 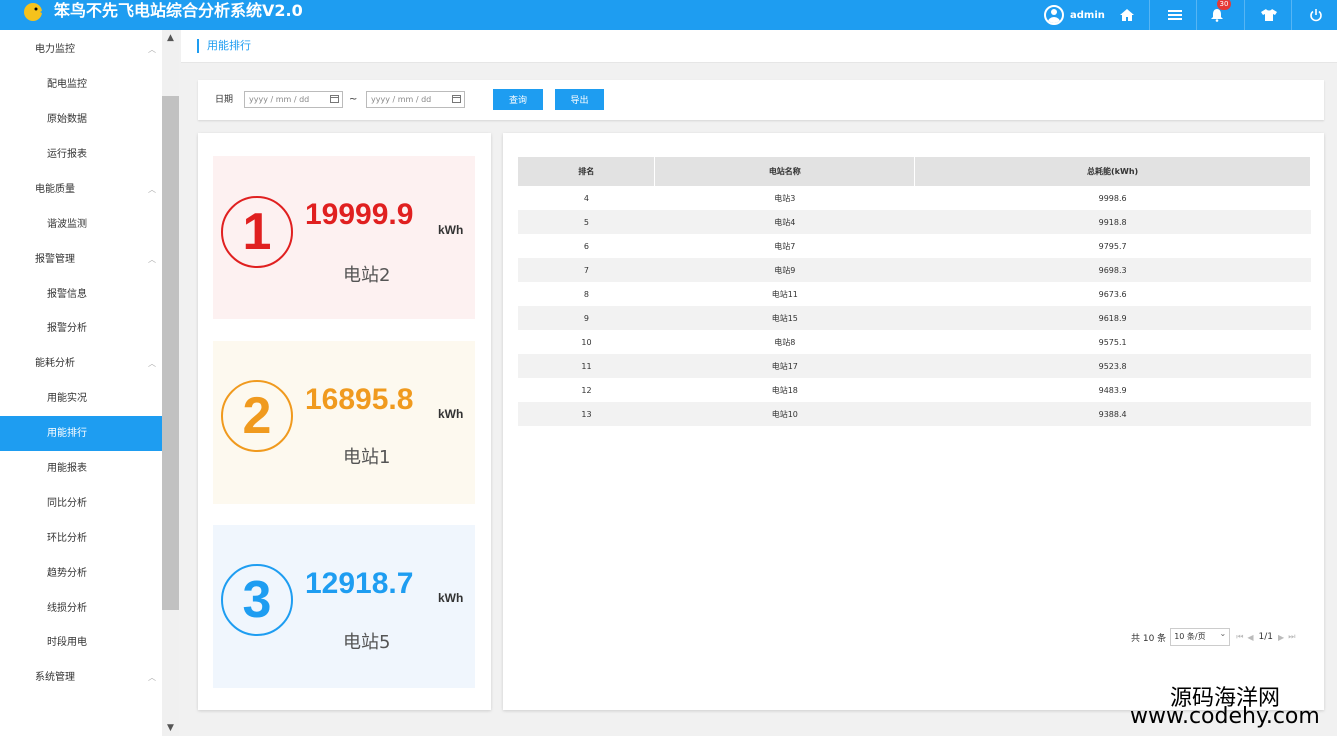 What do you see at coordinates (344, 606) in the screenshot?
I see `rank-card-3: 3 12918.7 kWh 电站5` at bounding box center [344, 606].